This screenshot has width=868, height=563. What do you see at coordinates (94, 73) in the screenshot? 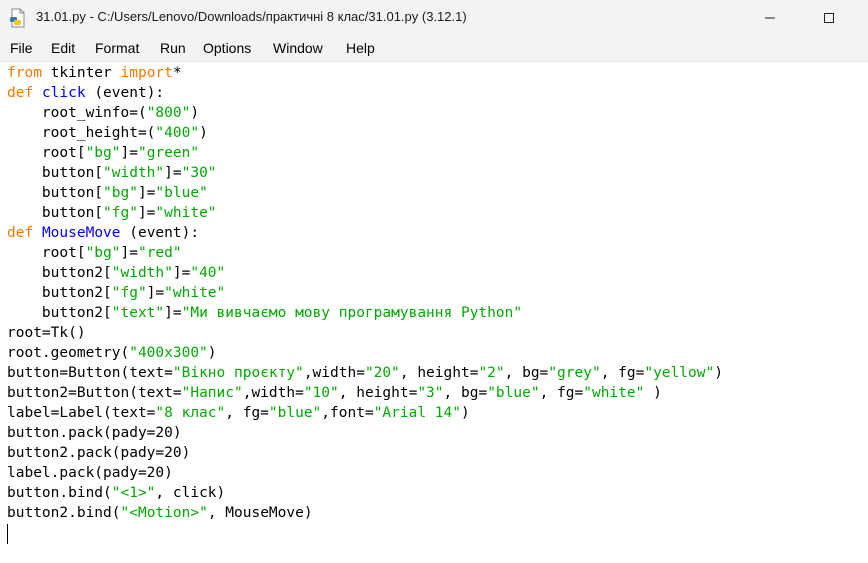
I see `code-line: from tkinter import*` at bounding box center [94, 73].